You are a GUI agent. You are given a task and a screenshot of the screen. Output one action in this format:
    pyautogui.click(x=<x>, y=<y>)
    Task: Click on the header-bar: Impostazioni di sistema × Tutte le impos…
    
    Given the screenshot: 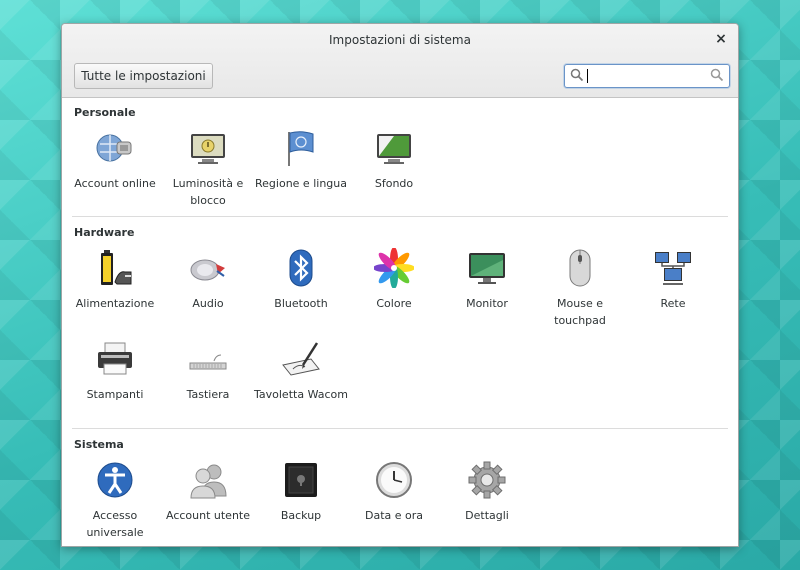 What is the action you would take?
    pyautogui.click(x=400, y=61)
    